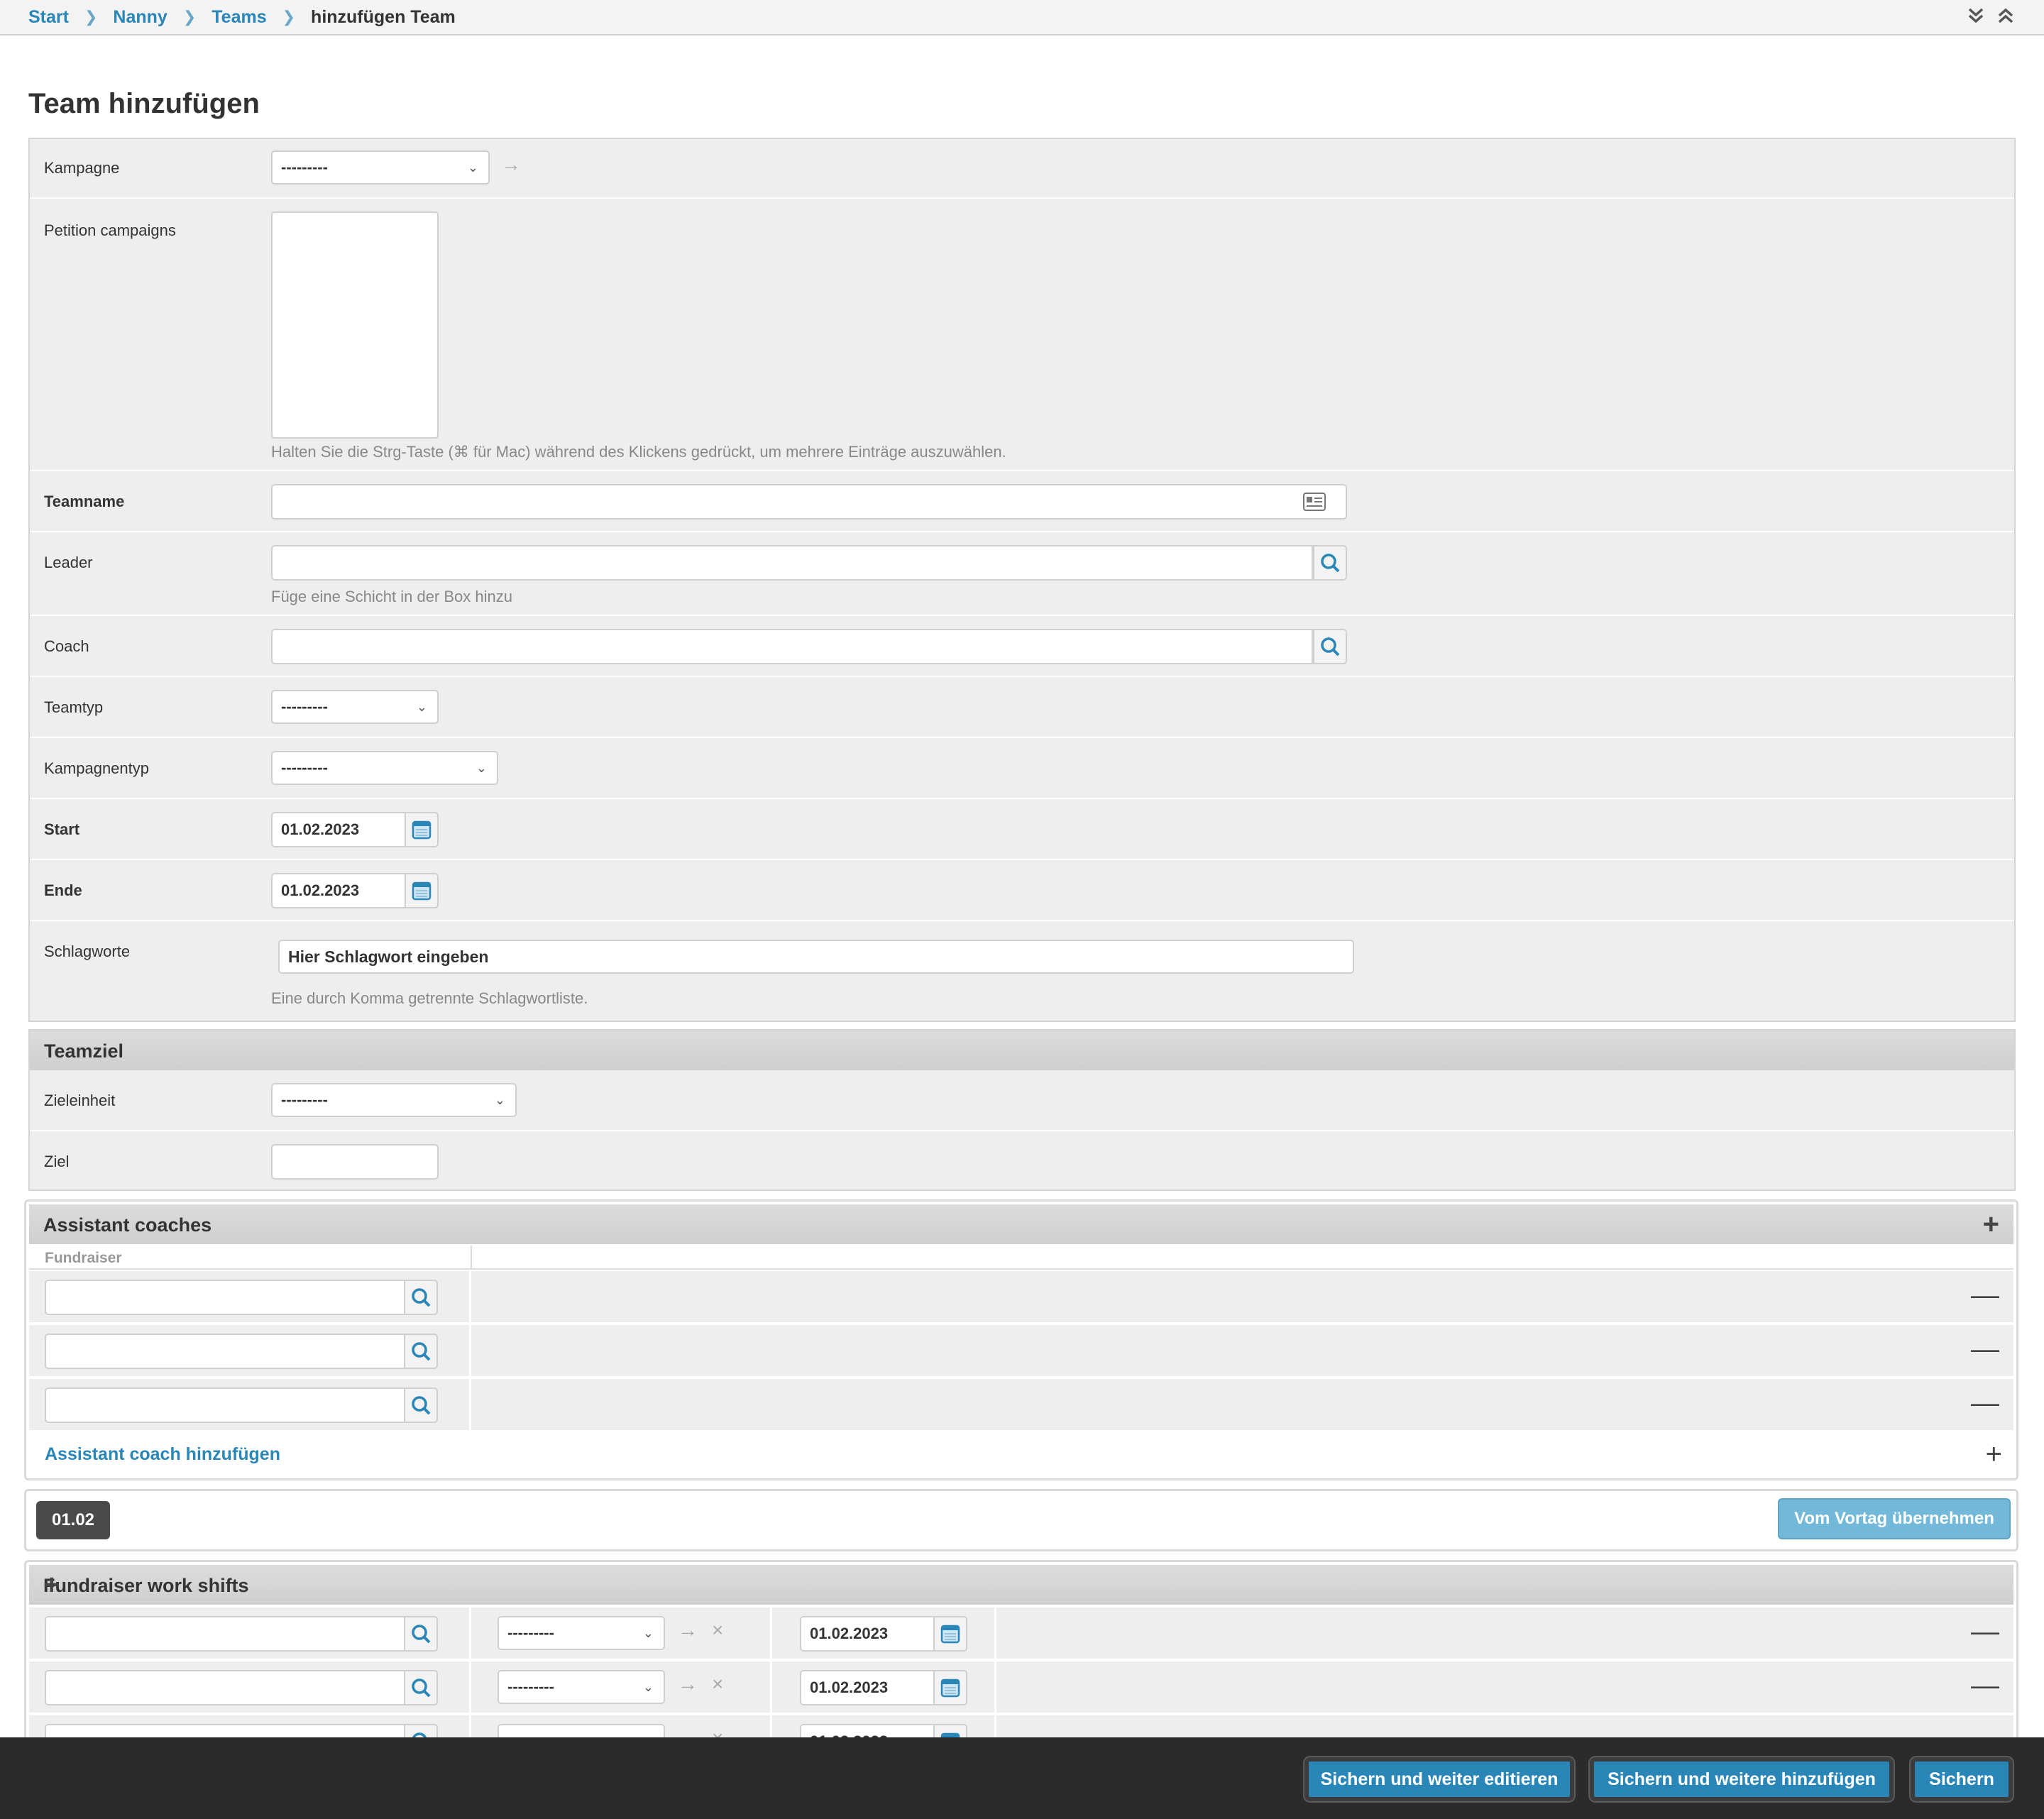  Describe the element at coordinates (1021, 1258) in the screenshot. I see `assistant-coaches-column-header: Fundraiser` at that location.